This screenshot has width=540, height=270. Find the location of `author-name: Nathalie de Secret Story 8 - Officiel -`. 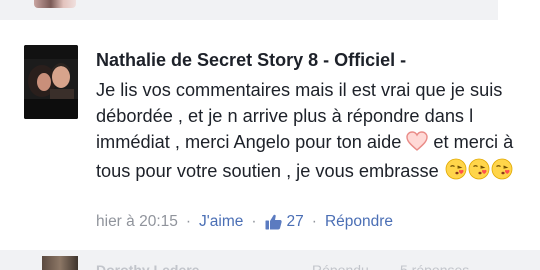

author-name: Nathalie de Secret Story 8 - Officiel - is located at coordinates (251, 60).